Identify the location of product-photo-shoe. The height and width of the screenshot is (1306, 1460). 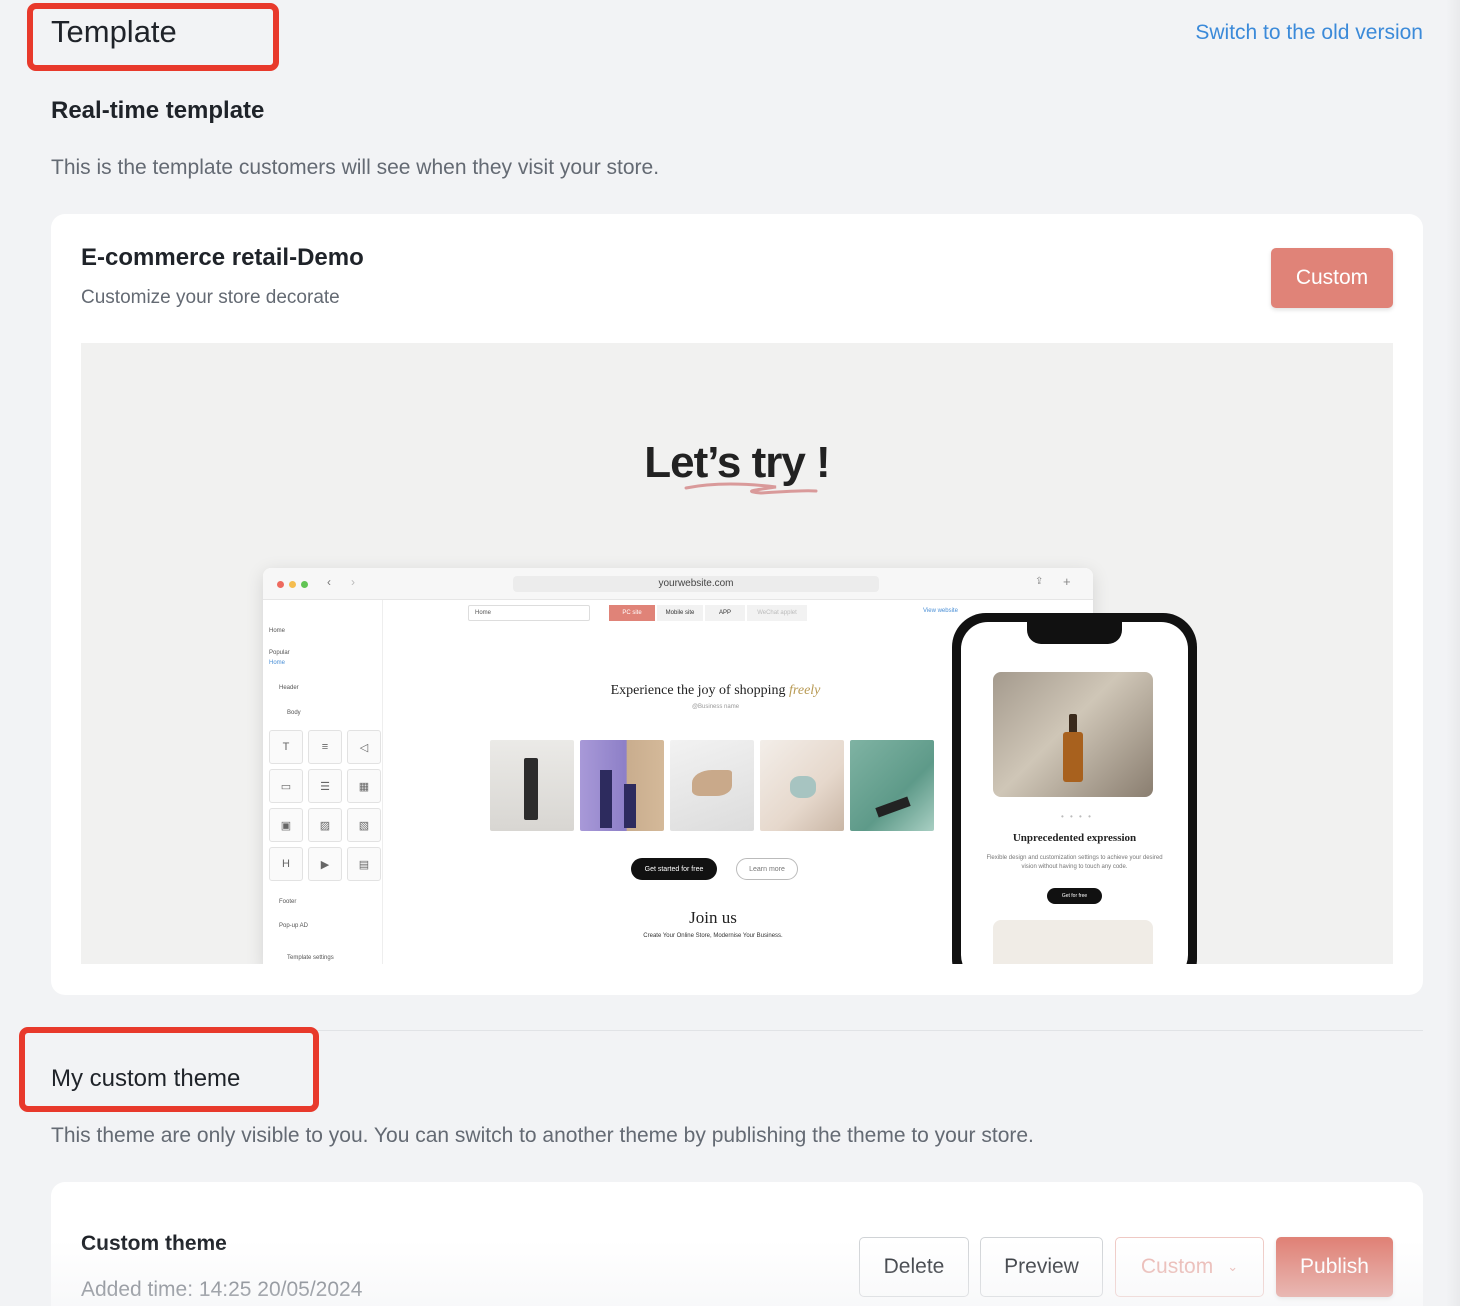
(712, 785).